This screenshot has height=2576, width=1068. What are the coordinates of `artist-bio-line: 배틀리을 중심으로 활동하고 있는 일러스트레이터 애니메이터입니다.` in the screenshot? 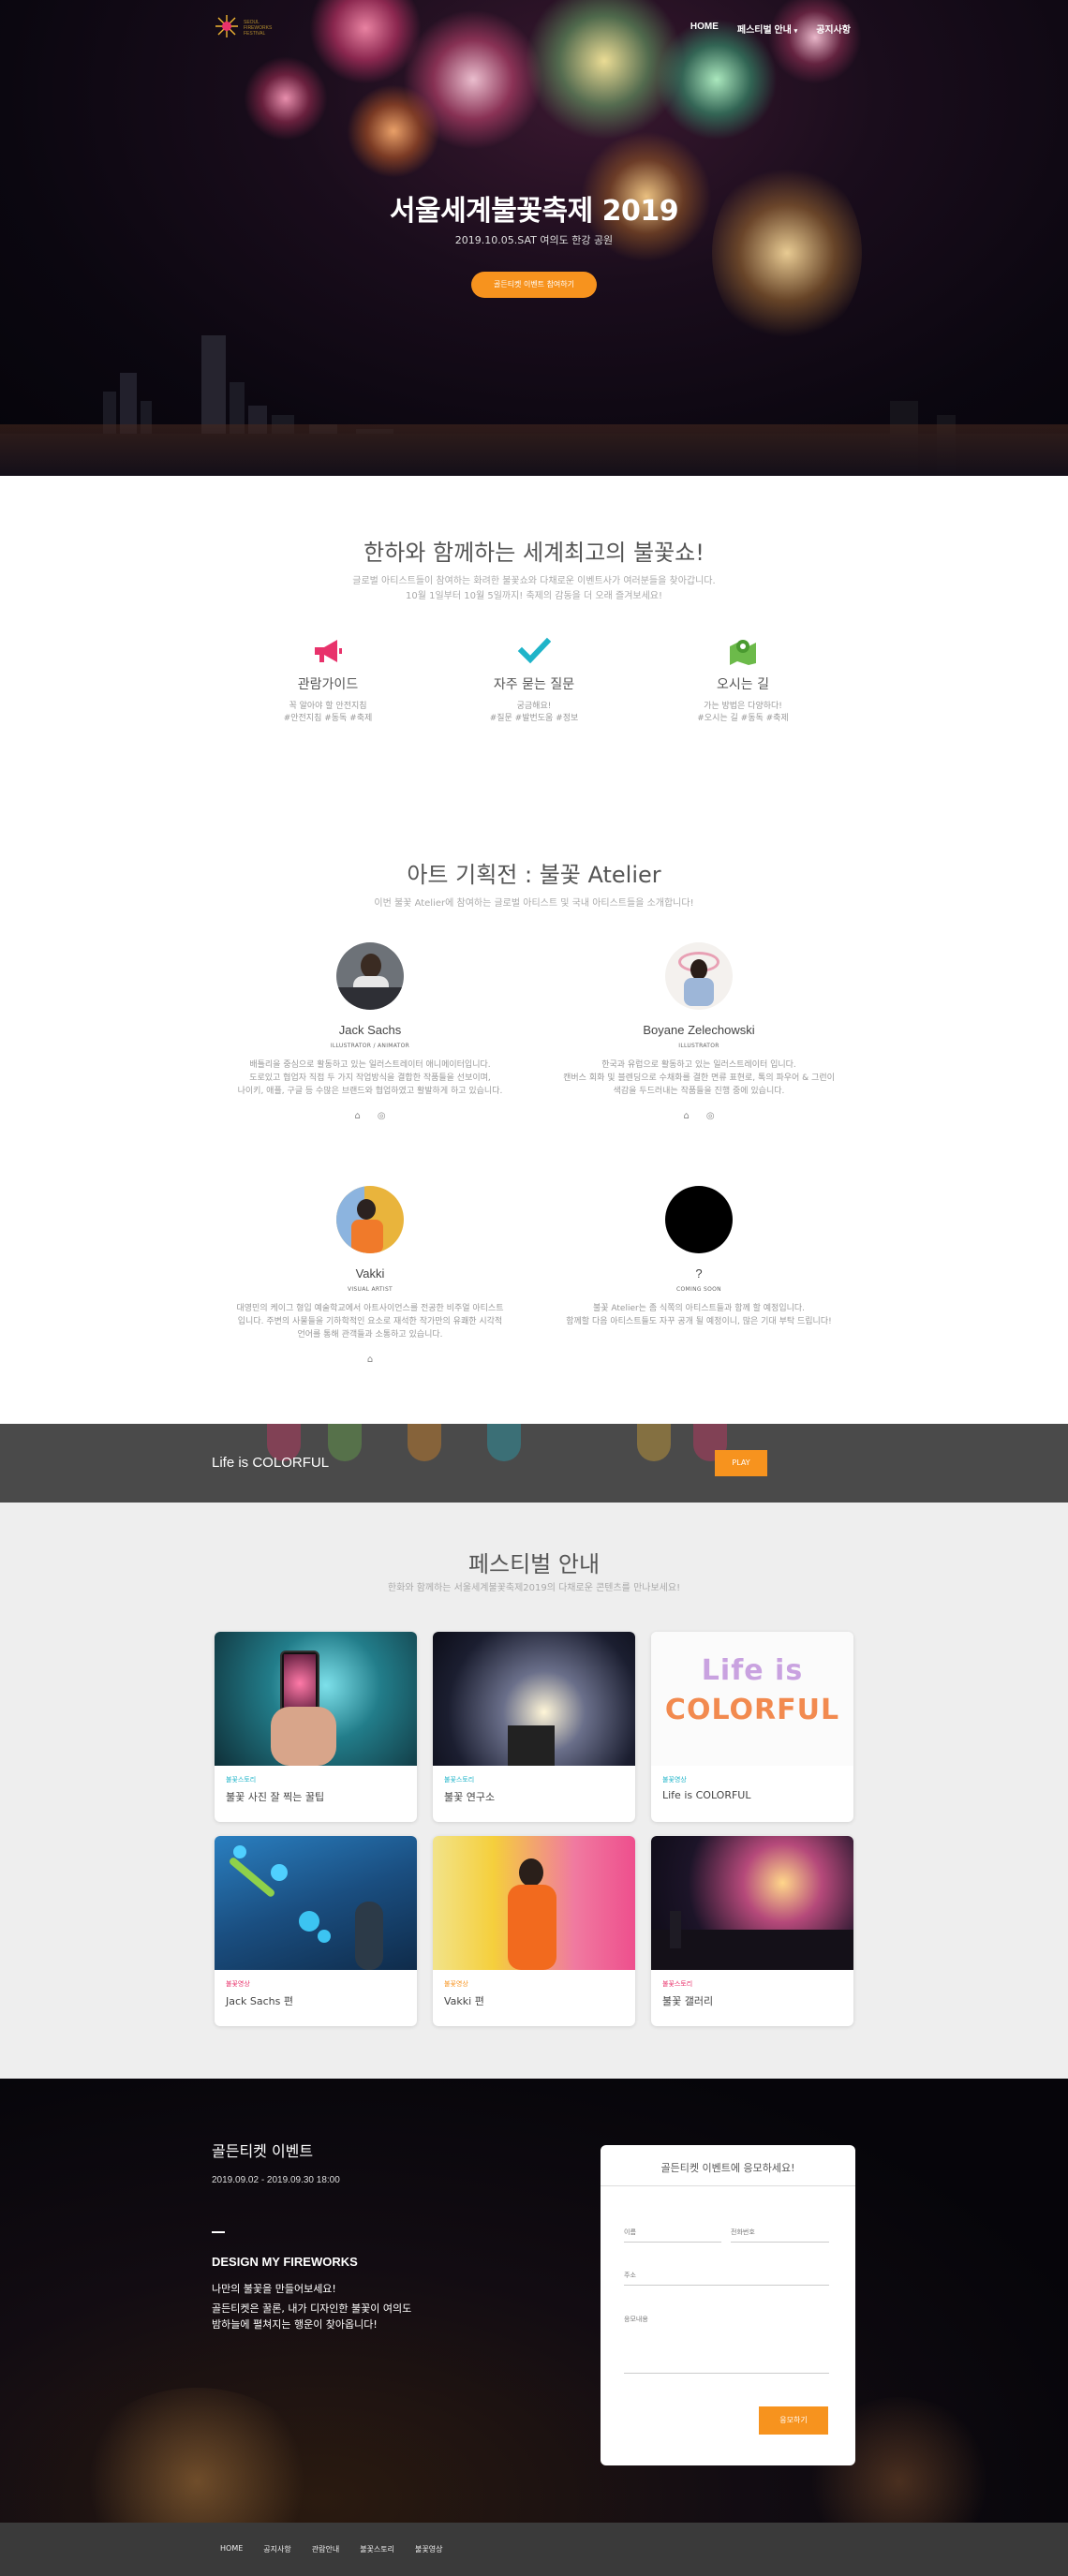 It's located at (370, 1065).